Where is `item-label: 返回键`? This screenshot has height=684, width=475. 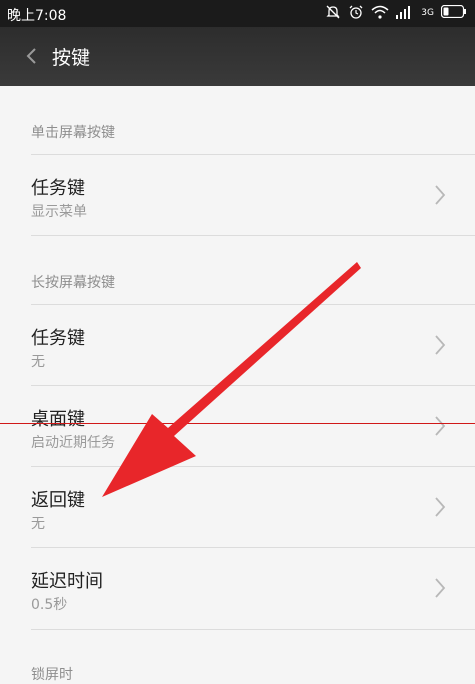 item-label: 返回键 is located at coordinates (58, 500).